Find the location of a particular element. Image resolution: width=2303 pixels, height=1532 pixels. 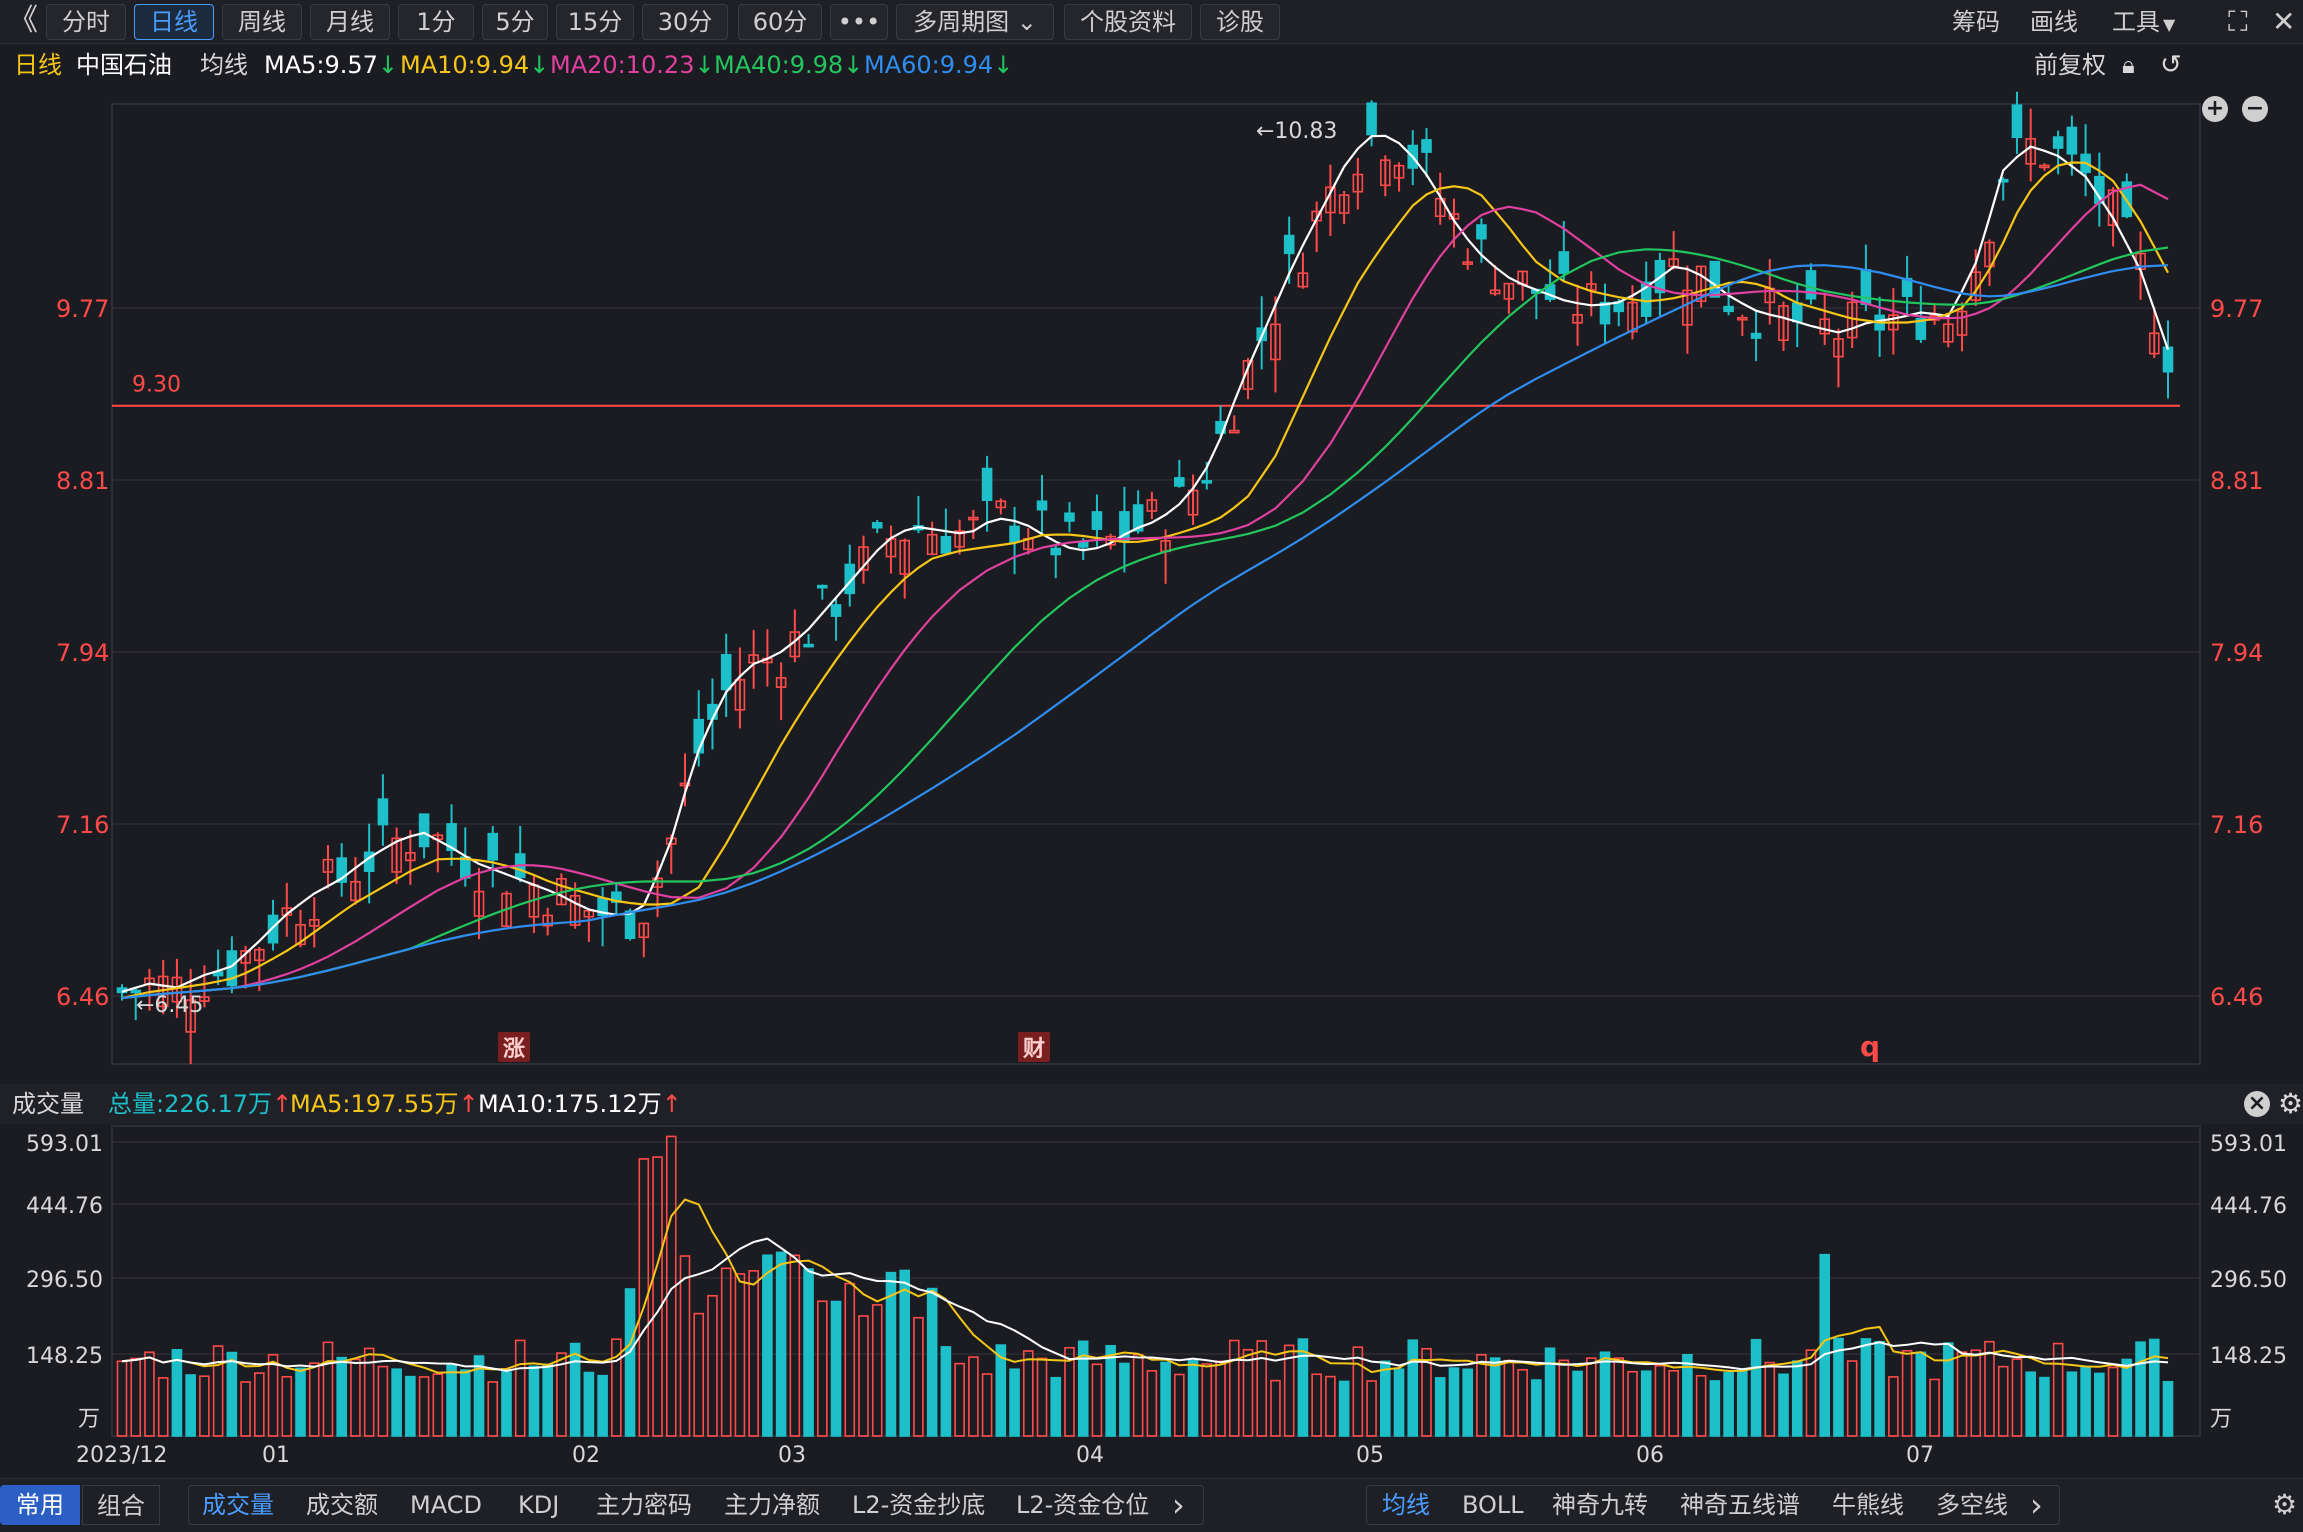

more-button: ••• is located at coordinates (859, 22).